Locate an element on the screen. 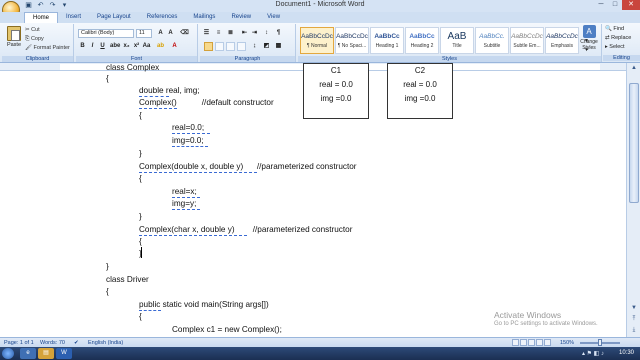  multilevel-list-icon: ≣ is located at coordinates (230, 33).